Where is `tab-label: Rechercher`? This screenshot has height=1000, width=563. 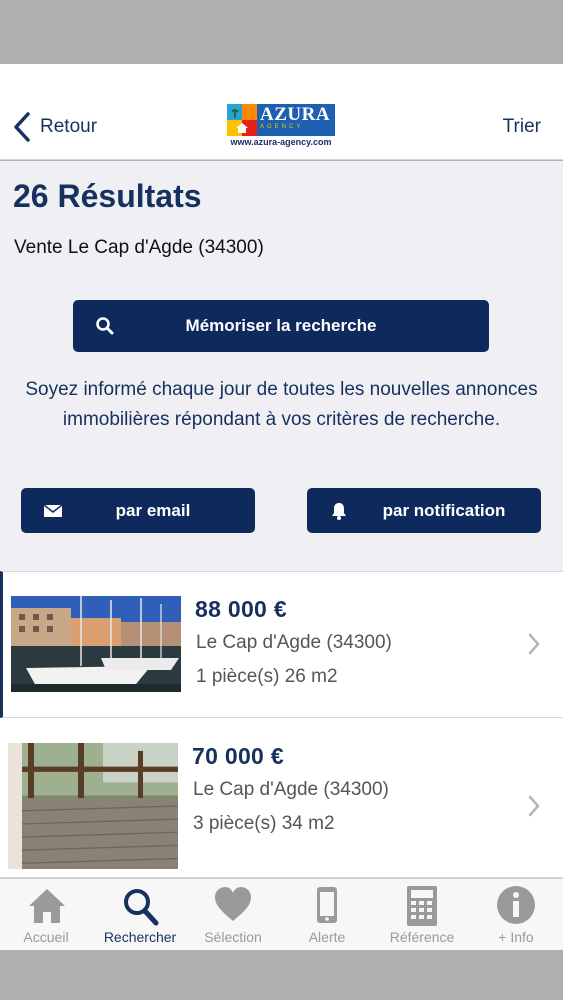 tab-label: Rechercher is located at coordinates (140, 937).